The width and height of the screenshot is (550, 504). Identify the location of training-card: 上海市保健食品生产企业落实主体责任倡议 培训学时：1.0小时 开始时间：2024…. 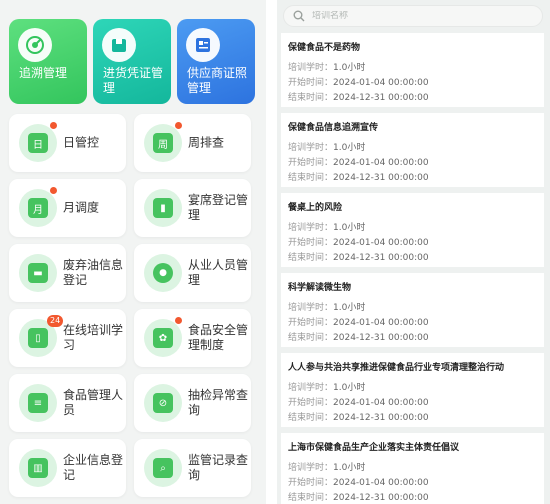
(412, 468).